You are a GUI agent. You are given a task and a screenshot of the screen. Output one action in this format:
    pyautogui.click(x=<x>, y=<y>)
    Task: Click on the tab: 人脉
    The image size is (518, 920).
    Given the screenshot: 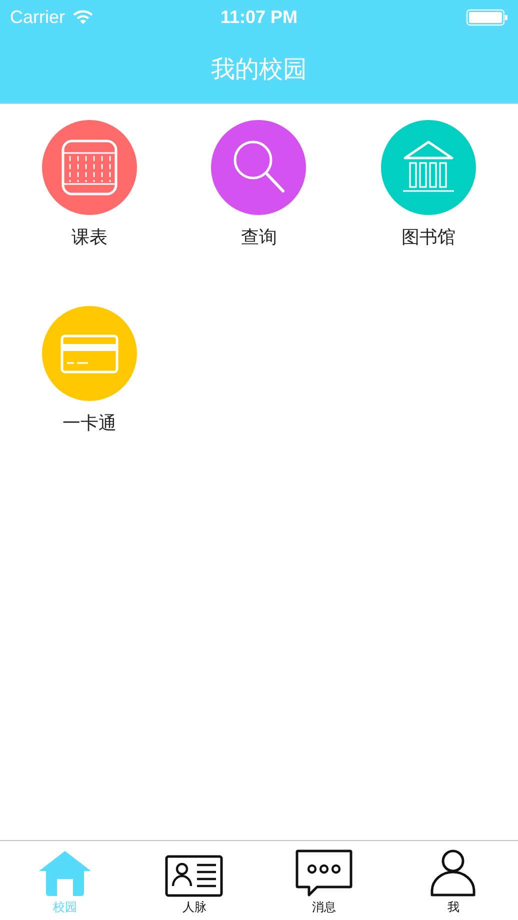 What is the action you would take?
    pyautogui.click(x=194, y=880)
    